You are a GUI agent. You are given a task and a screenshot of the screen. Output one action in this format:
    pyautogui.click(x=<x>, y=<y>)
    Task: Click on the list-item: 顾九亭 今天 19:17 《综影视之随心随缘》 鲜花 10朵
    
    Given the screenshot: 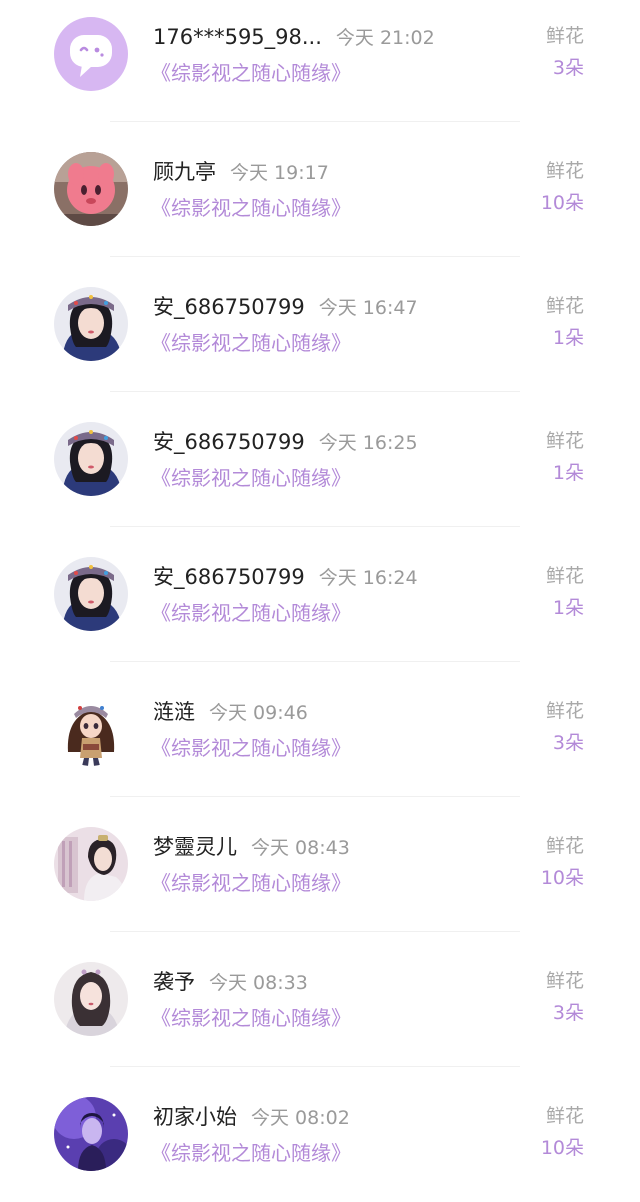 What is the action you would take?
    pyautogui.click(x=320, y=189)
    